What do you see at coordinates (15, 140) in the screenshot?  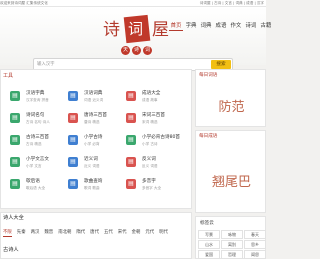 I see `ancient-icon: ▤` at bounding box center [15, 140].